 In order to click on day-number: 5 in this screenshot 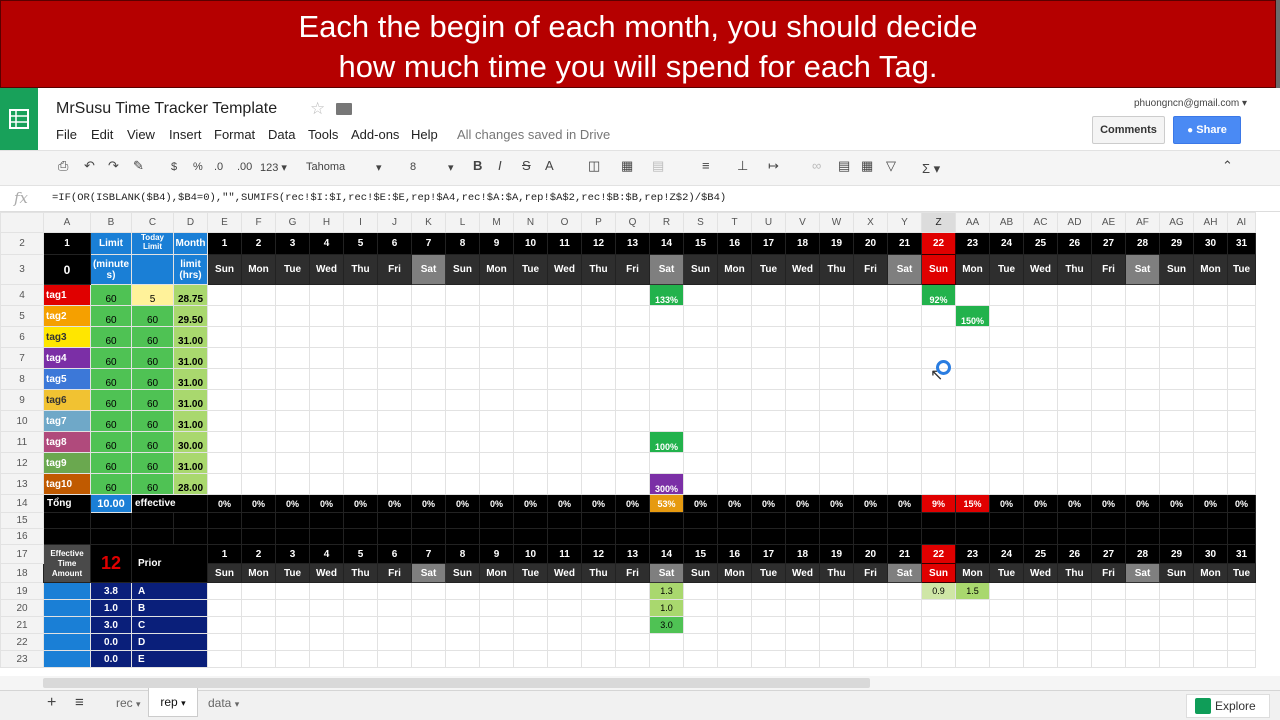, I will do `click(360, 243)`.